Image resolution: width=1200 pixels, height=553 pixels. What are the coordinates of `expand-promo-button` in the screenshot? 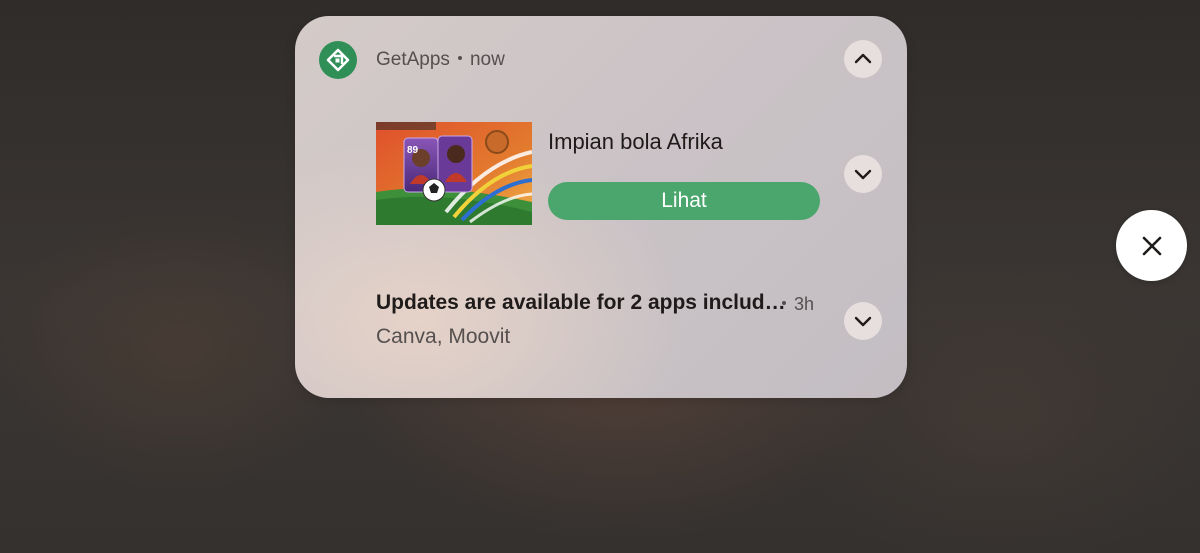 It's located at (863, 174).